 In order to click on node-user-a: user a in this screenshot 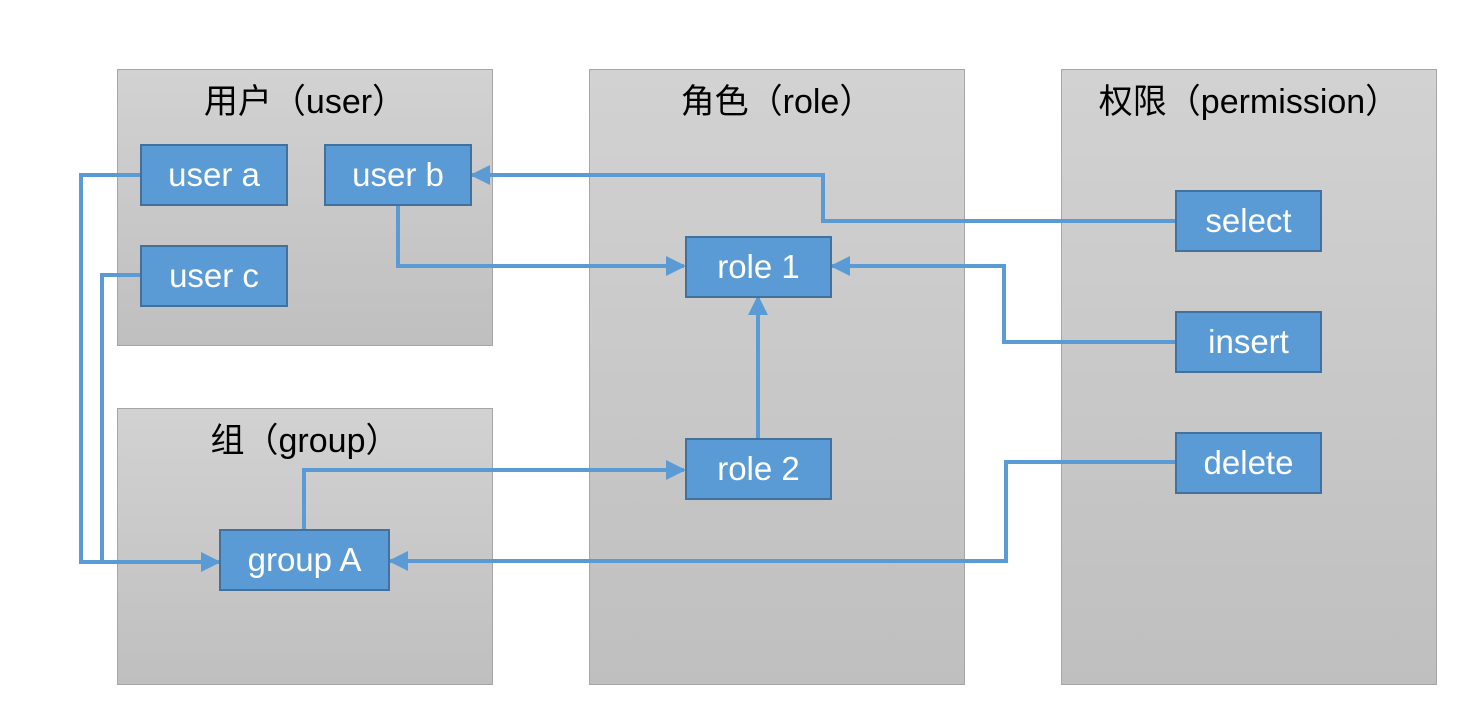, I will do `click(214, 175)`.